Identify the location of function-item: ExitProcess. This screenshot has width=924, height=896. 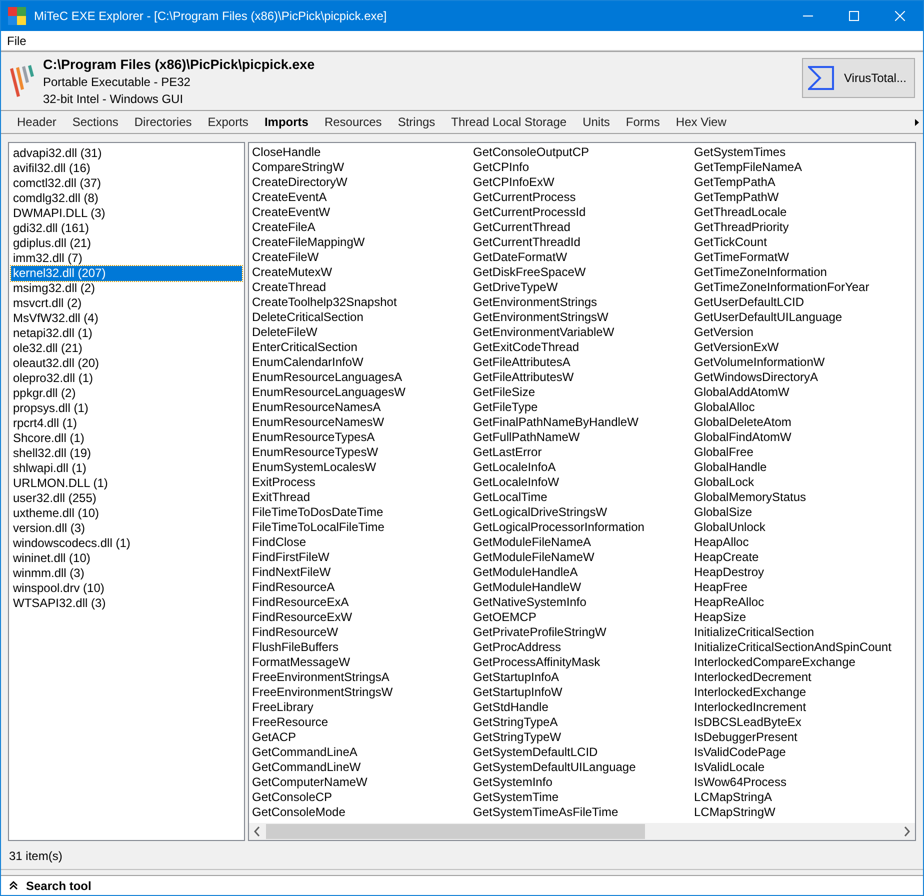
(361, 482).